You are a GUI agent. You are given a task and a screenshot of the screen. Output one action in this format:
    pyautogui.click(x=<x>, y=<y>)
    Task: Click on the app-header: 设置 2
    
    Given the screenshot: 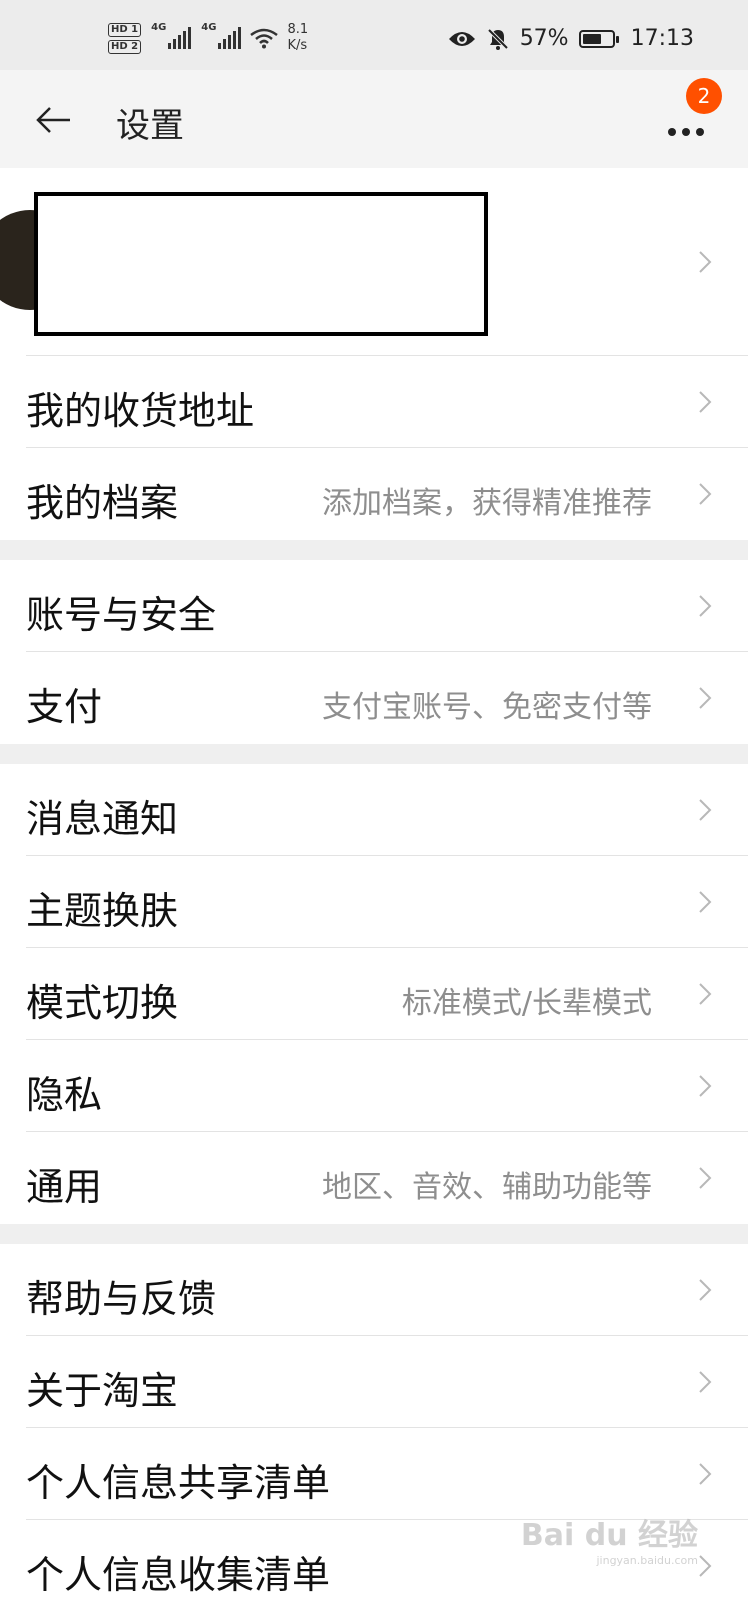 What is the action you would take?
    pyautogui.click(x=374, y=119)
    